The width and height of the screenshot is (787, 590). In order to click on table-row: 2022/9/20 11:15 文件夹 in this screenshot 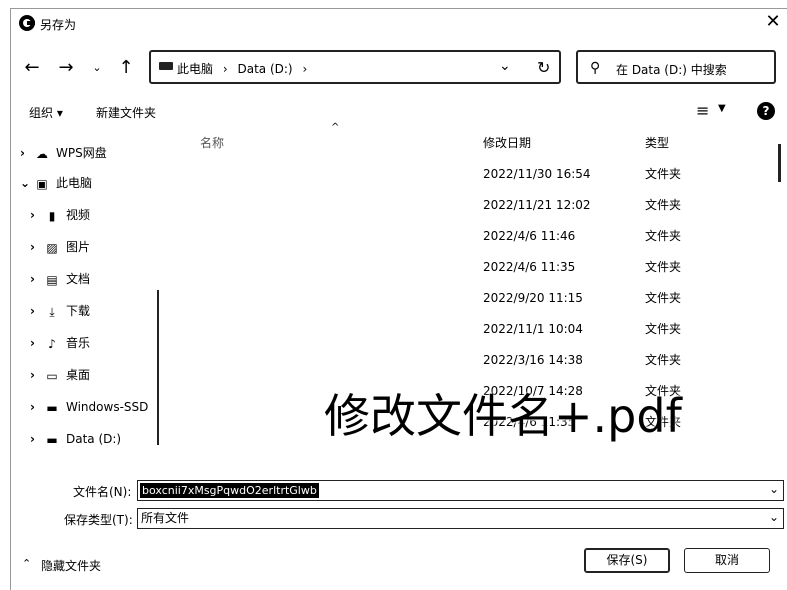, I will do `click(385, 298)`.